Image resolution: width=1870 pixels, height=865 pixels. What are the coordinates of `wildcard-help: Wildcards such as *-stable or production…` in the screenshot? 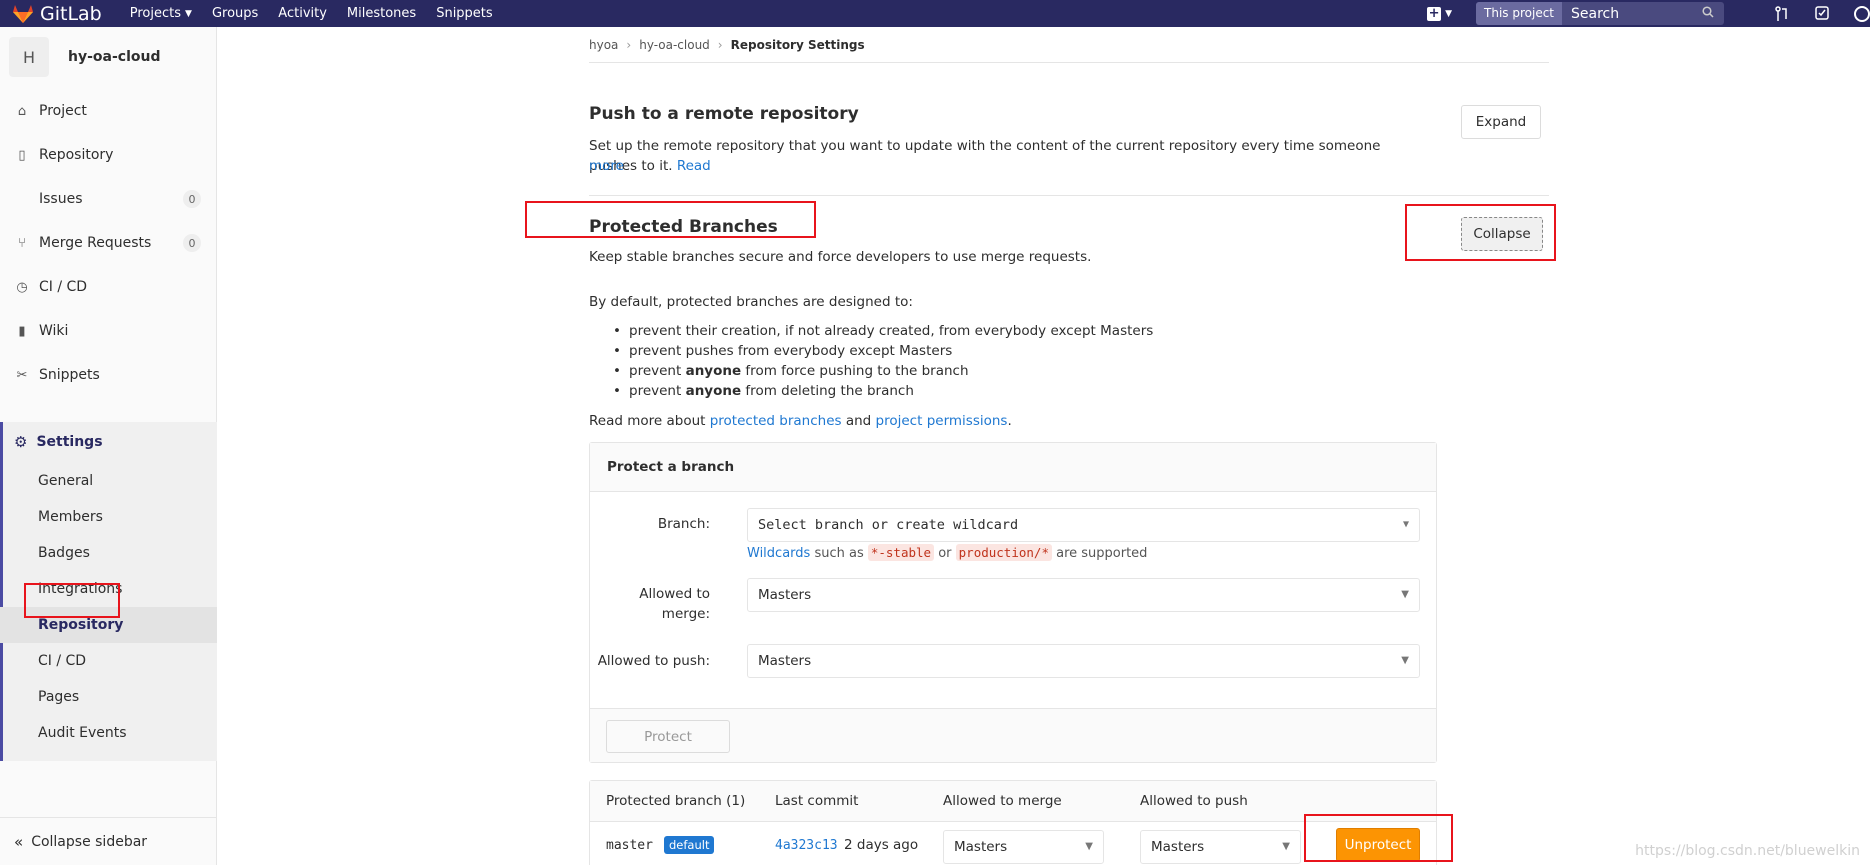 It's located at (947, 552).